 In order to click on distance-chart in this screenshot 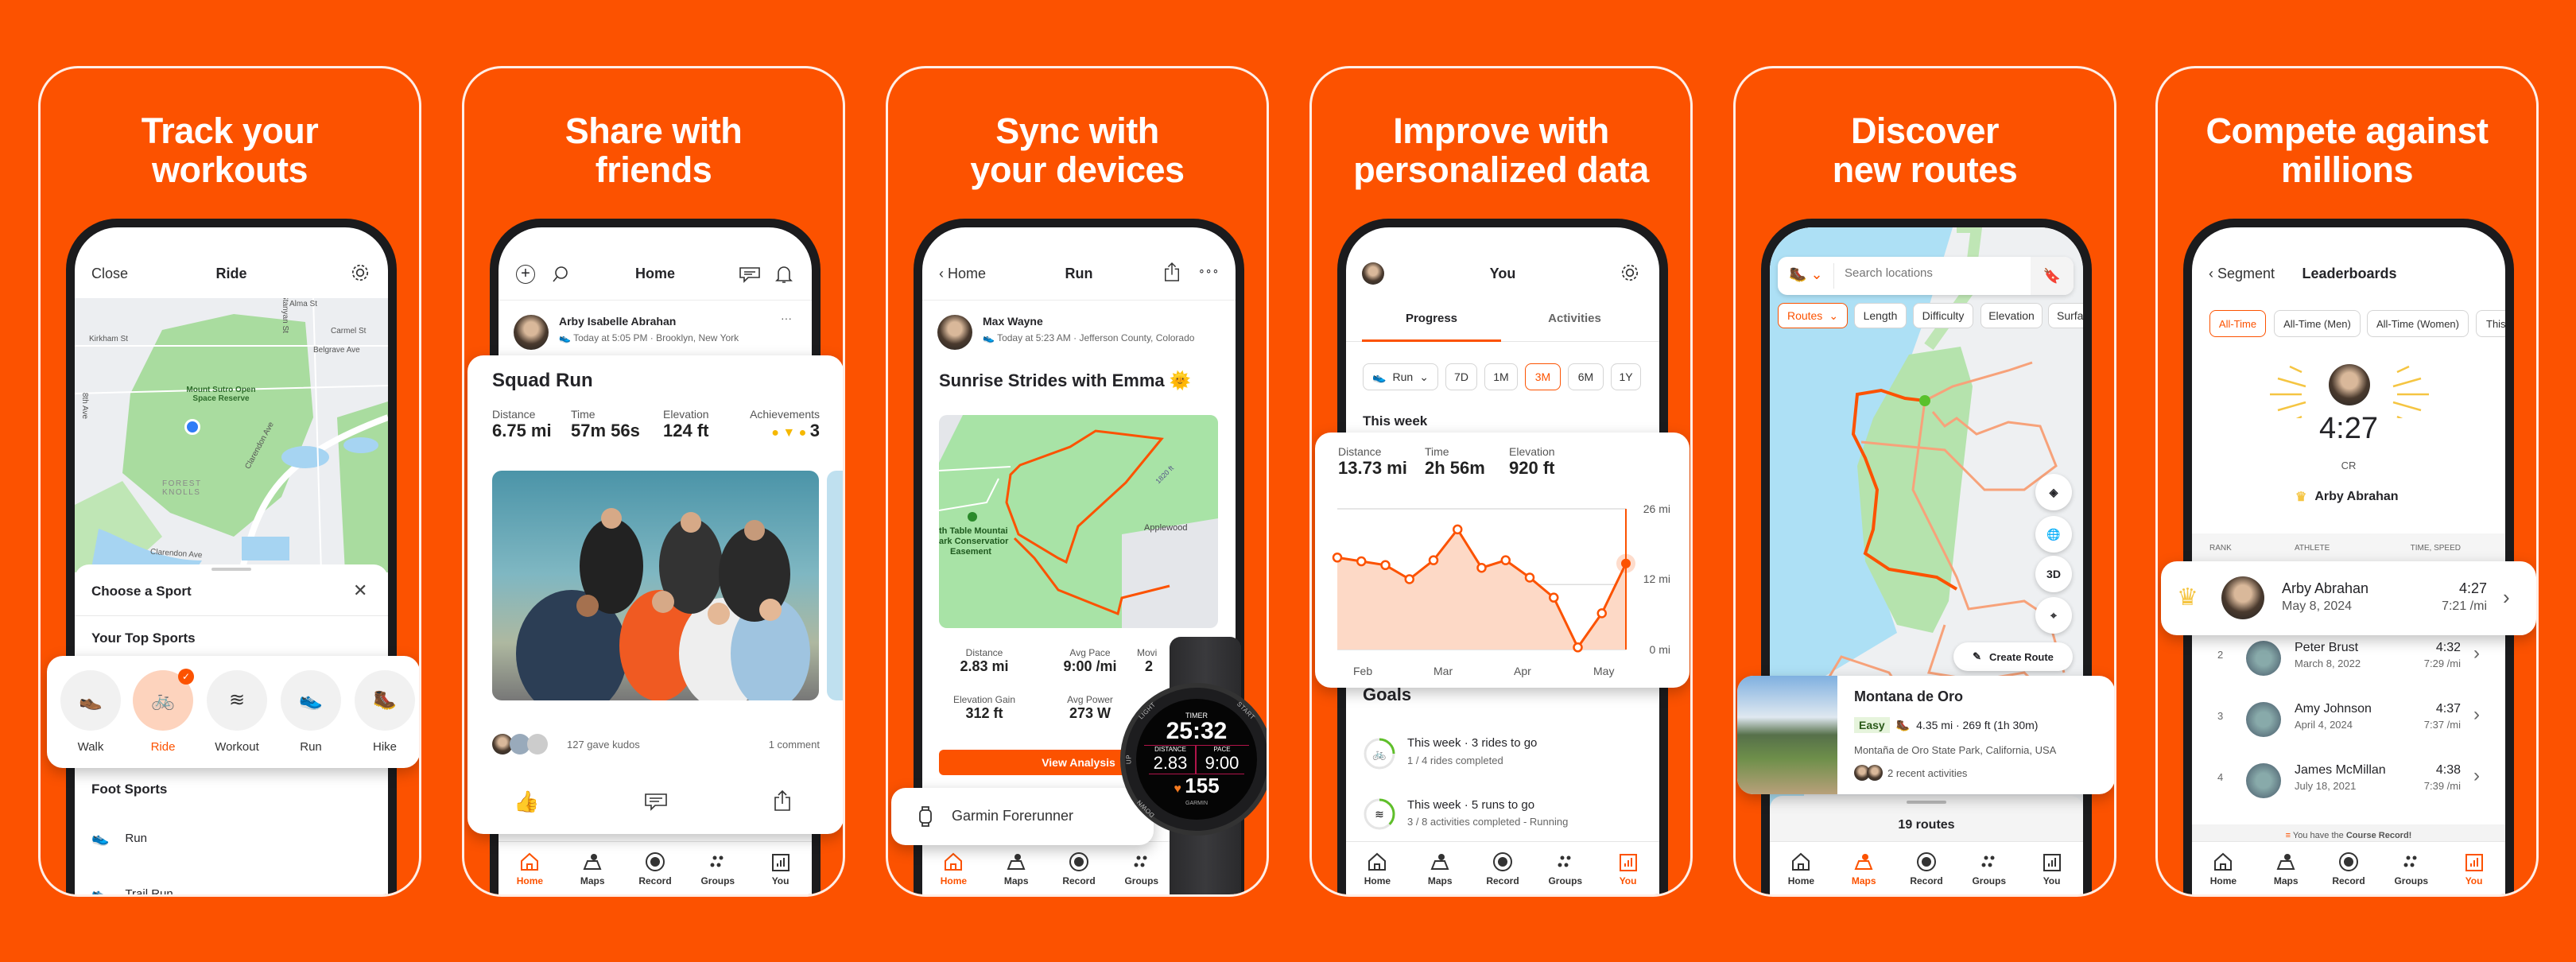, I will do `click(1502, 560)`.